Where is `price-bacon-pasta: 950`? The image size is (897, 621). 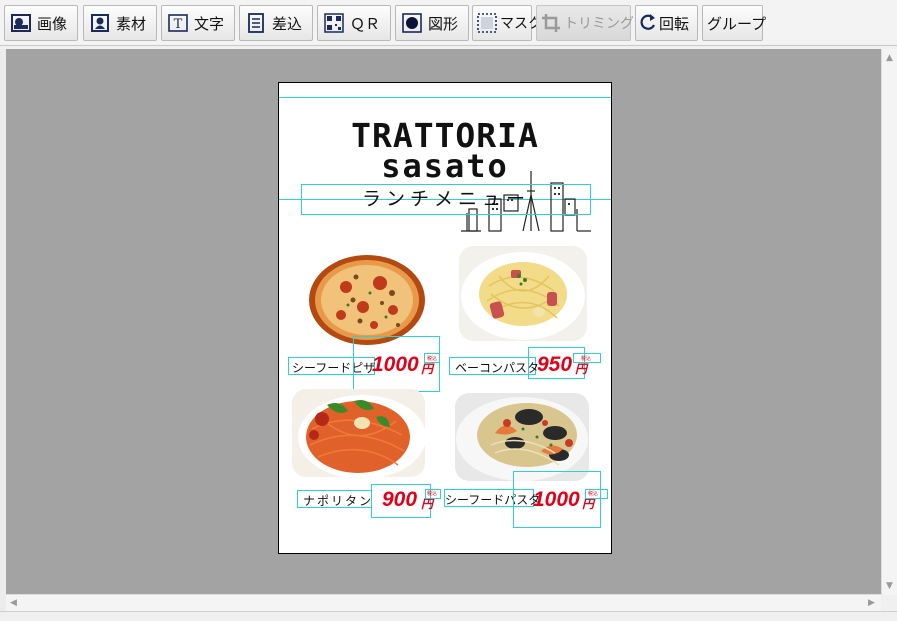
price-bacon-pasta: 950 is located at coordinates (554, 365).